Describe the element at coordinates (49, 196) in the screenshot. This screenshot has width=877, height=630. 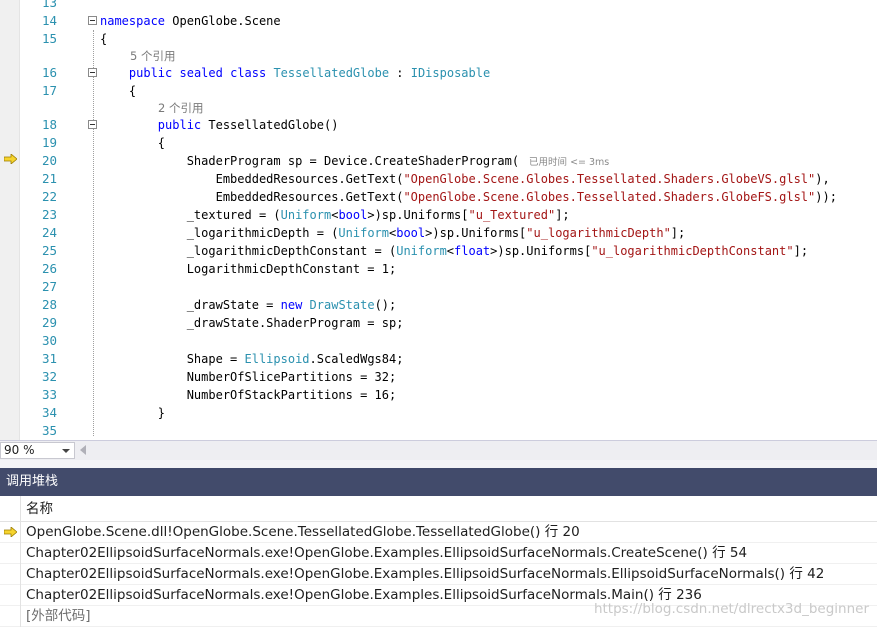
I see `line-number: 22` at that location.